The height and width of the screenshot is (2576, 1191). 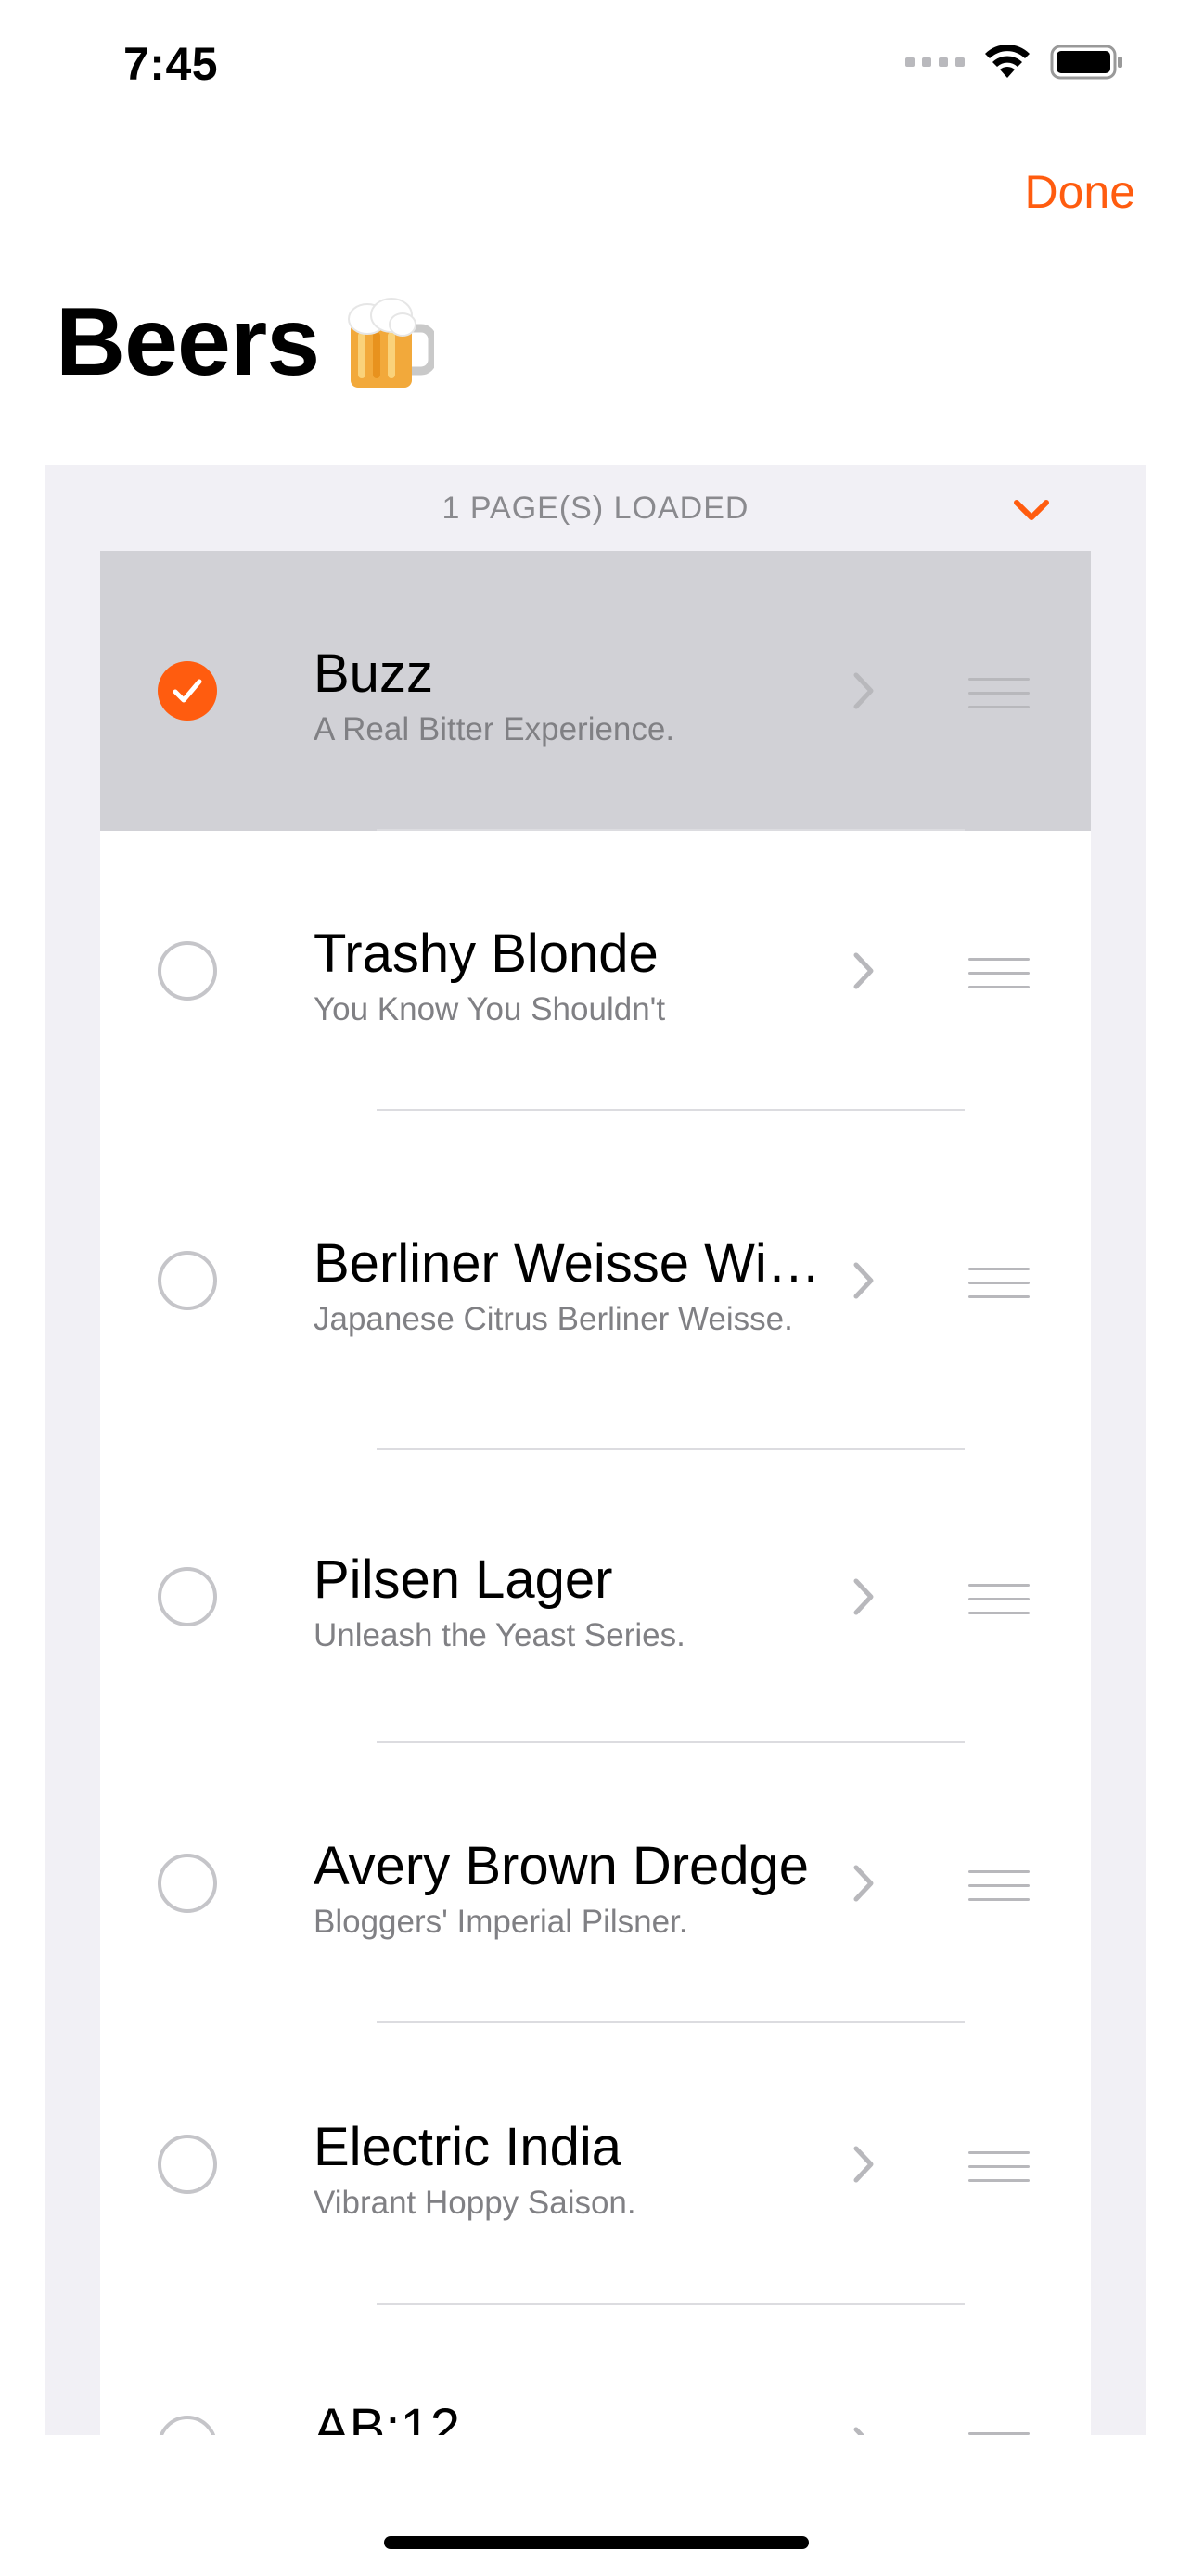 What do you see at coordinates (495, 729) in the screenshot?
I see `beer-tagline: A Real Bitter Experience.` at bounding box center [495, 729].